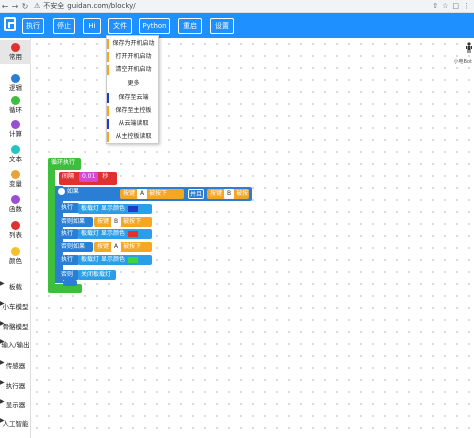  Describe the element at coordinates (133, 259) in the screenshot. I see `color-swatch-green` at that location.